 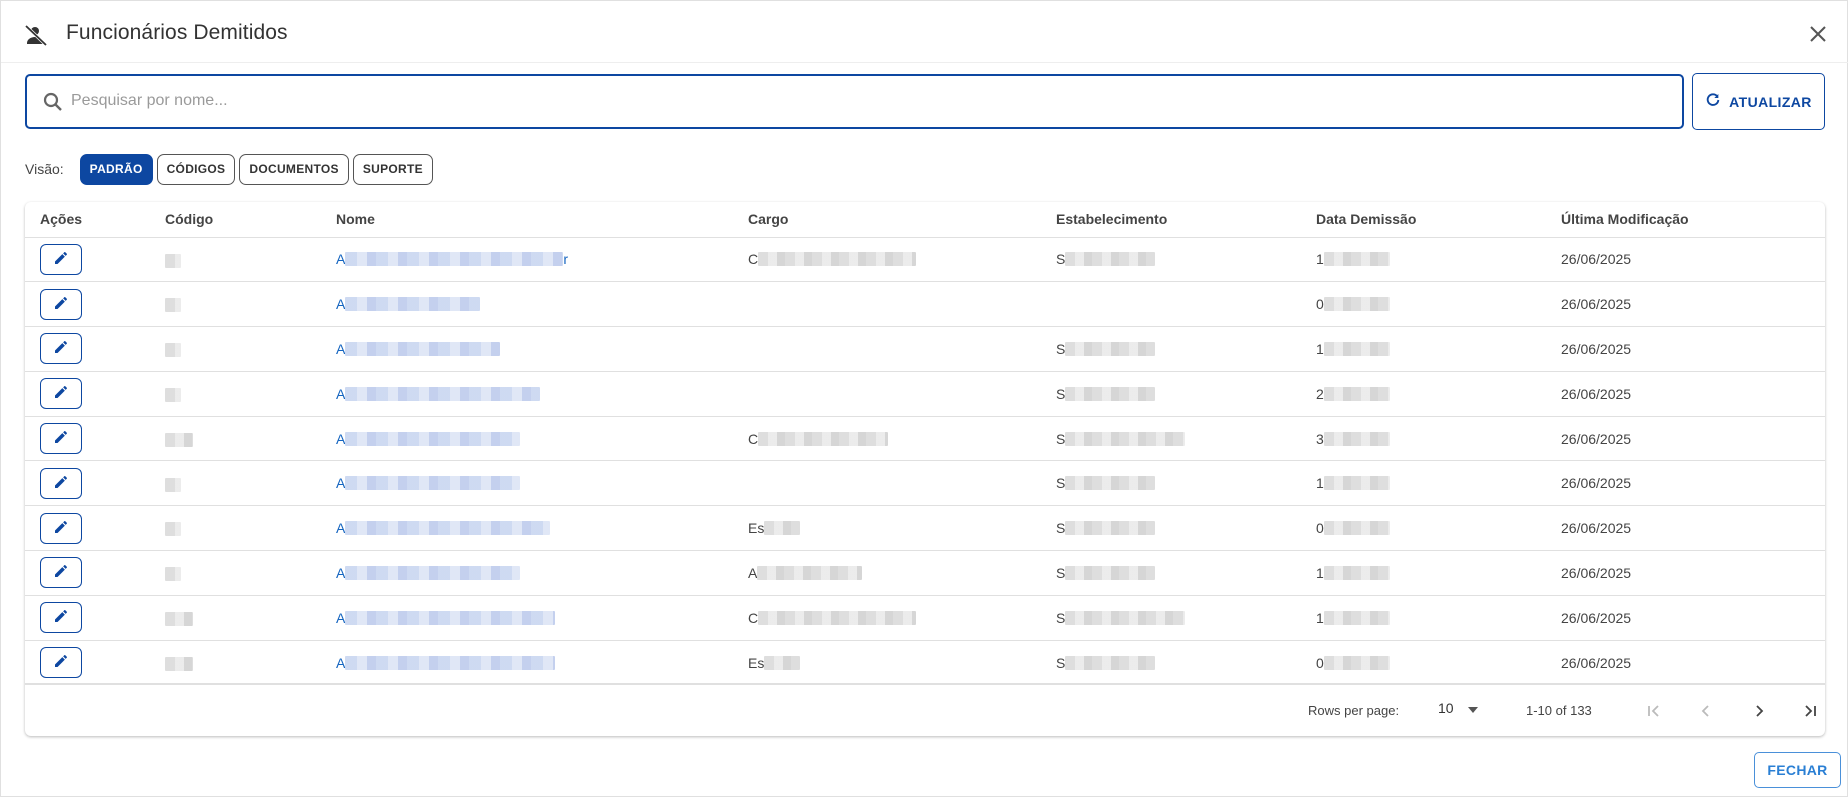 I want to click on view-chip-padrao: PADRÃO, so click(x=116, y=169).